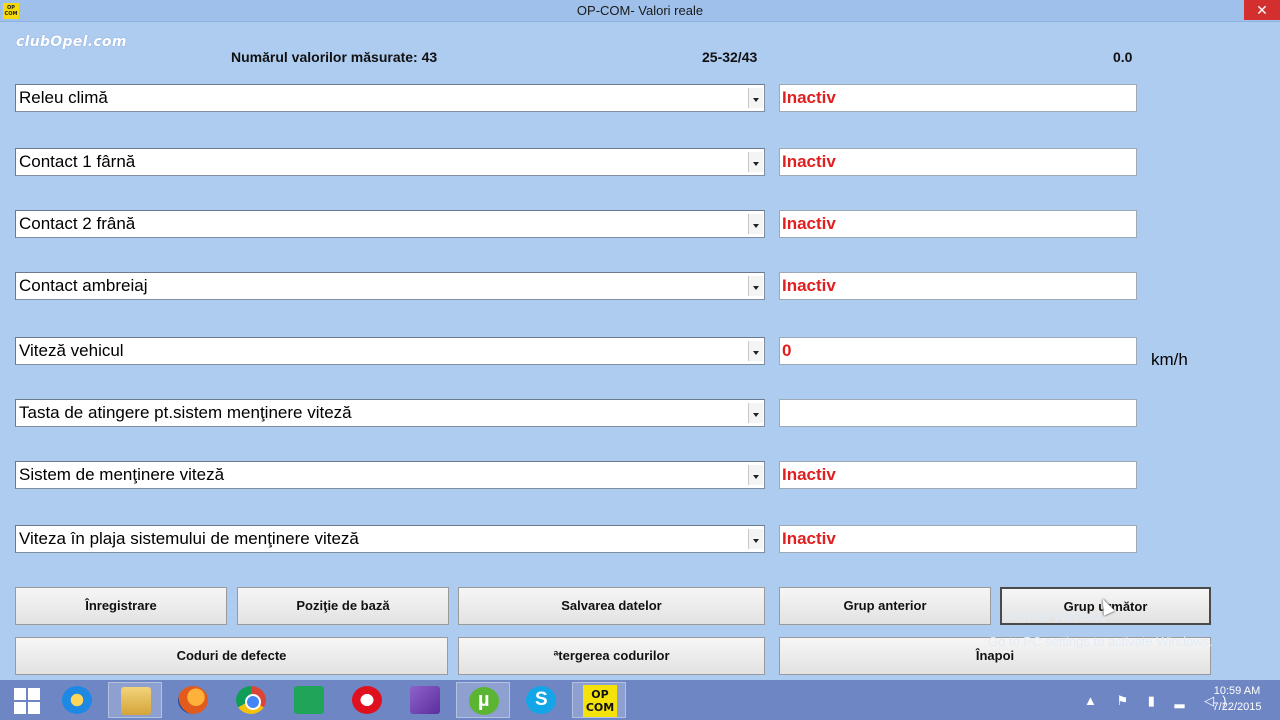 The image size is (1280, 720). Describe the element at coordinates (71, 350) in the screenshot. I see `parameter-label: Viteză vehicul` at that location.